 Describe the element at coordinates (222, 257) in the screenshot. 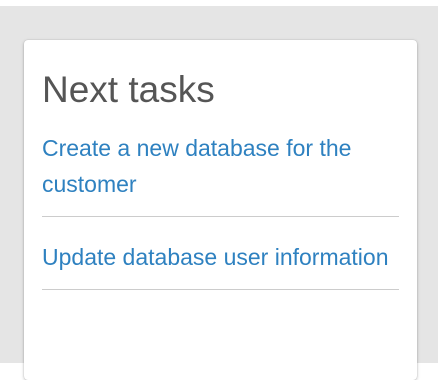

I see `update-user-info-link: Update database user information` at that location.